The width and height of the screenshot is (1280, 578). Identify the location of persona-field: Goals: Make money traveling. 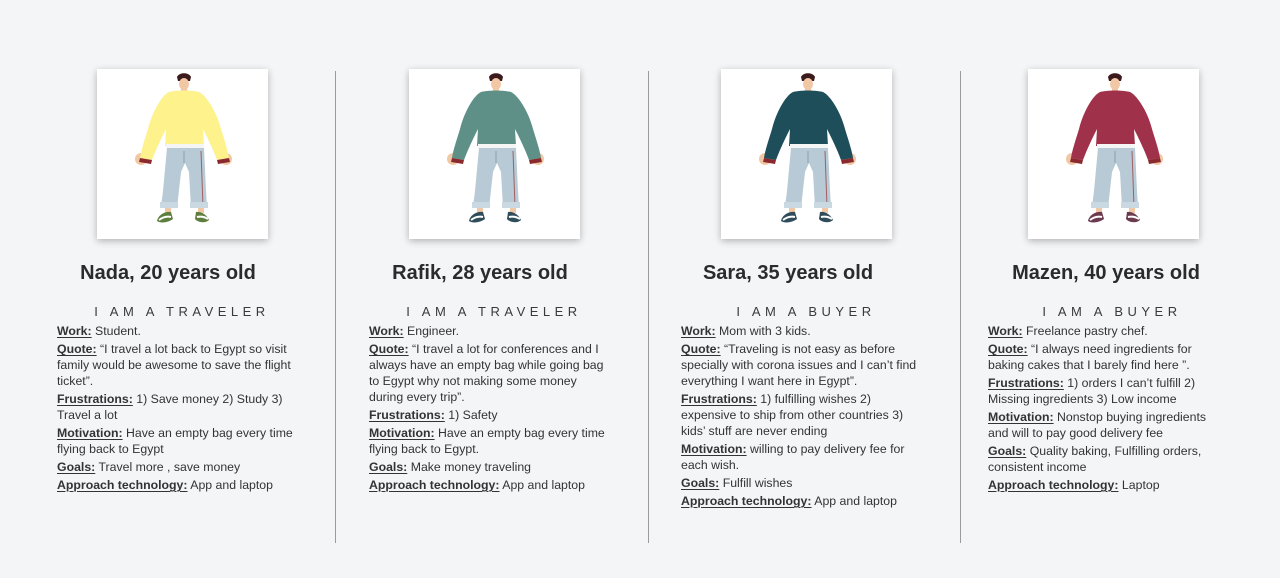
(487, 467).